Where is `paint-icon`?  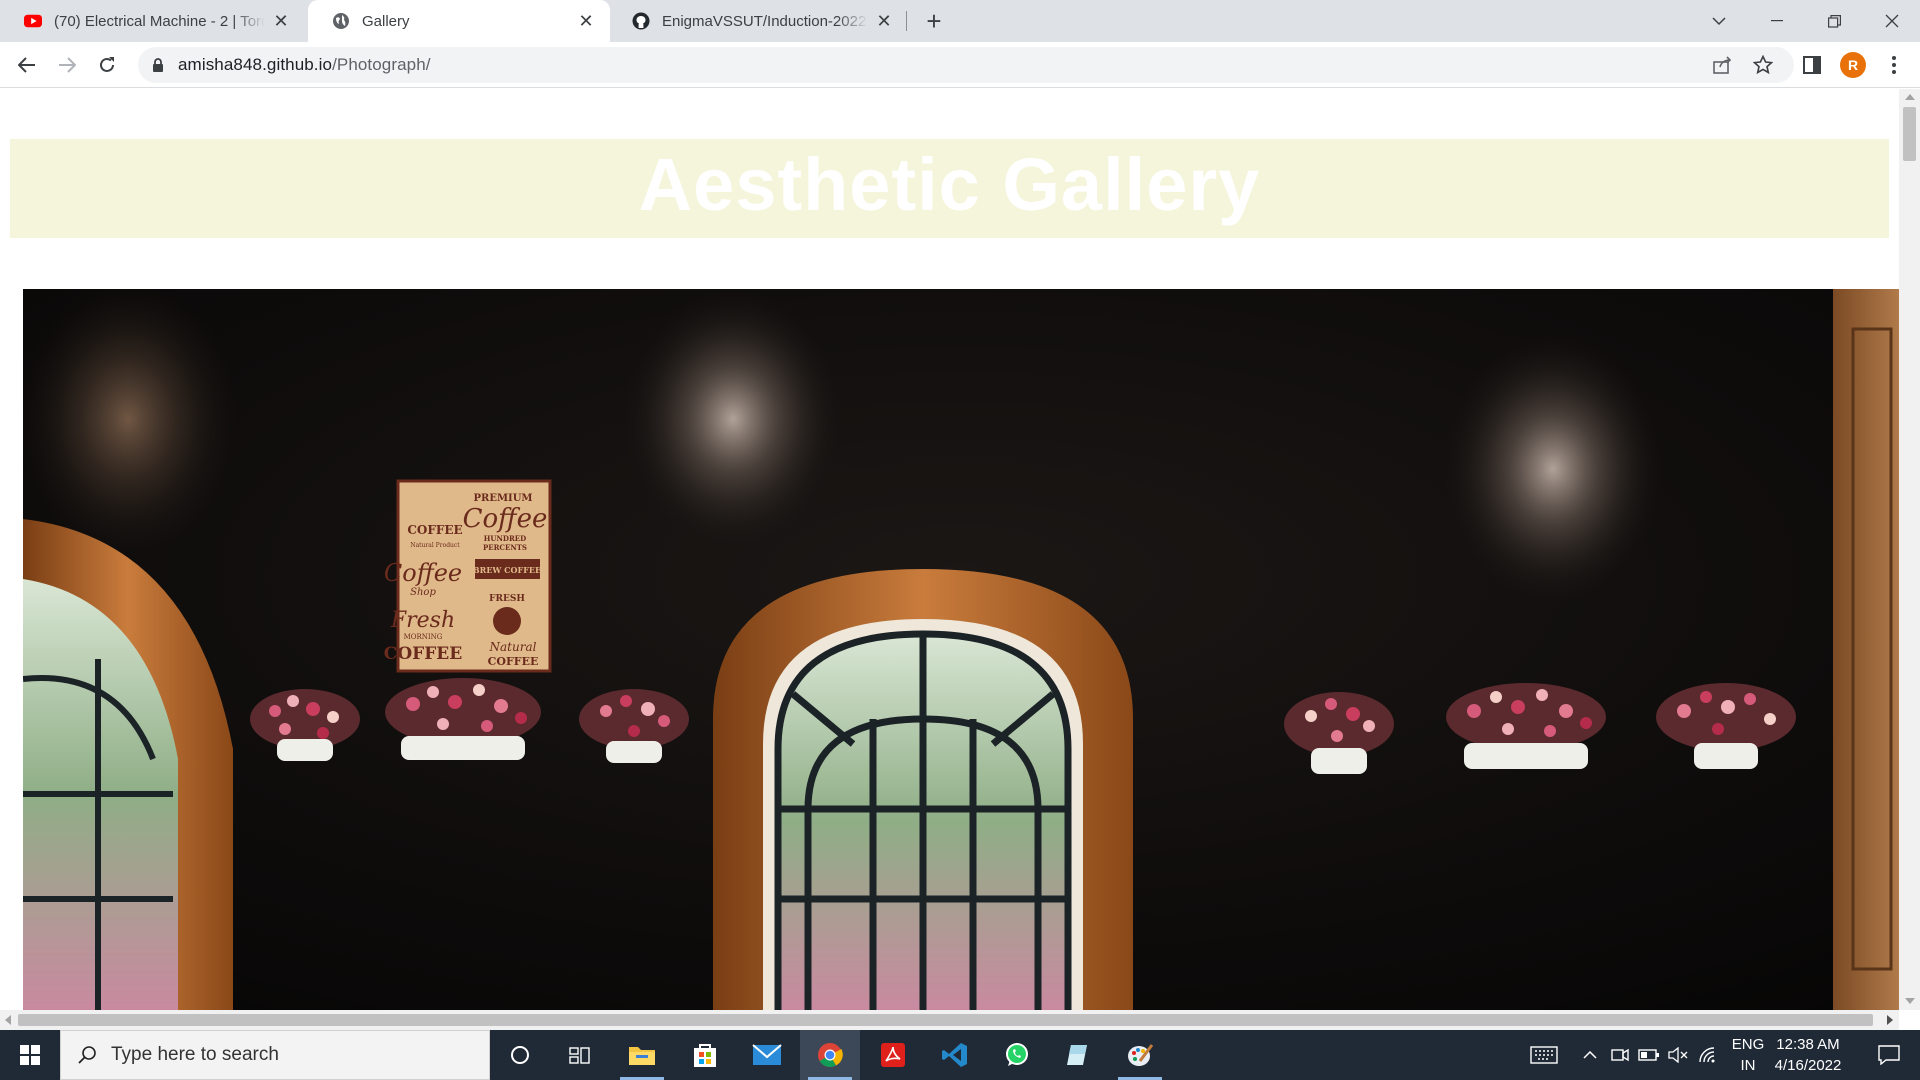 paint-icon is located at coordinates (1141, 1055).